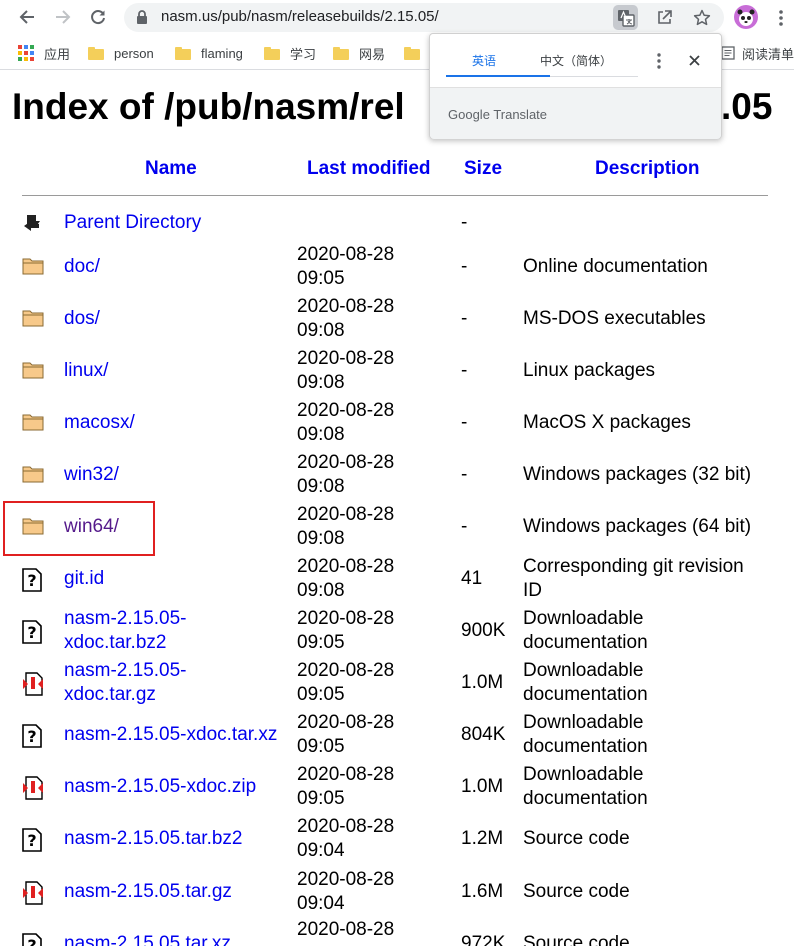 The width and height of the screenshot is (794, 946). Describe the element at coordinates (153, 839) in the screenshot. I see `file-link: nasm-2.15.05.tar.bz2` at that location.